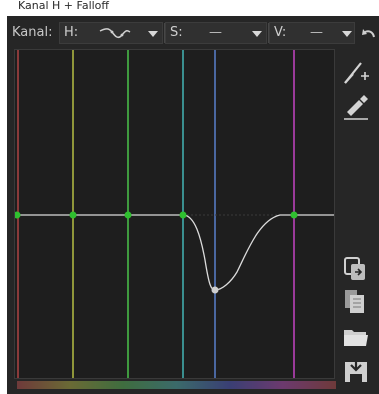 This screenshot has width=379, height=394. What do you see at coordinates (369, 33) in the screenshot?
I see `reset-undo-icon` at bounding box center [369, 33].